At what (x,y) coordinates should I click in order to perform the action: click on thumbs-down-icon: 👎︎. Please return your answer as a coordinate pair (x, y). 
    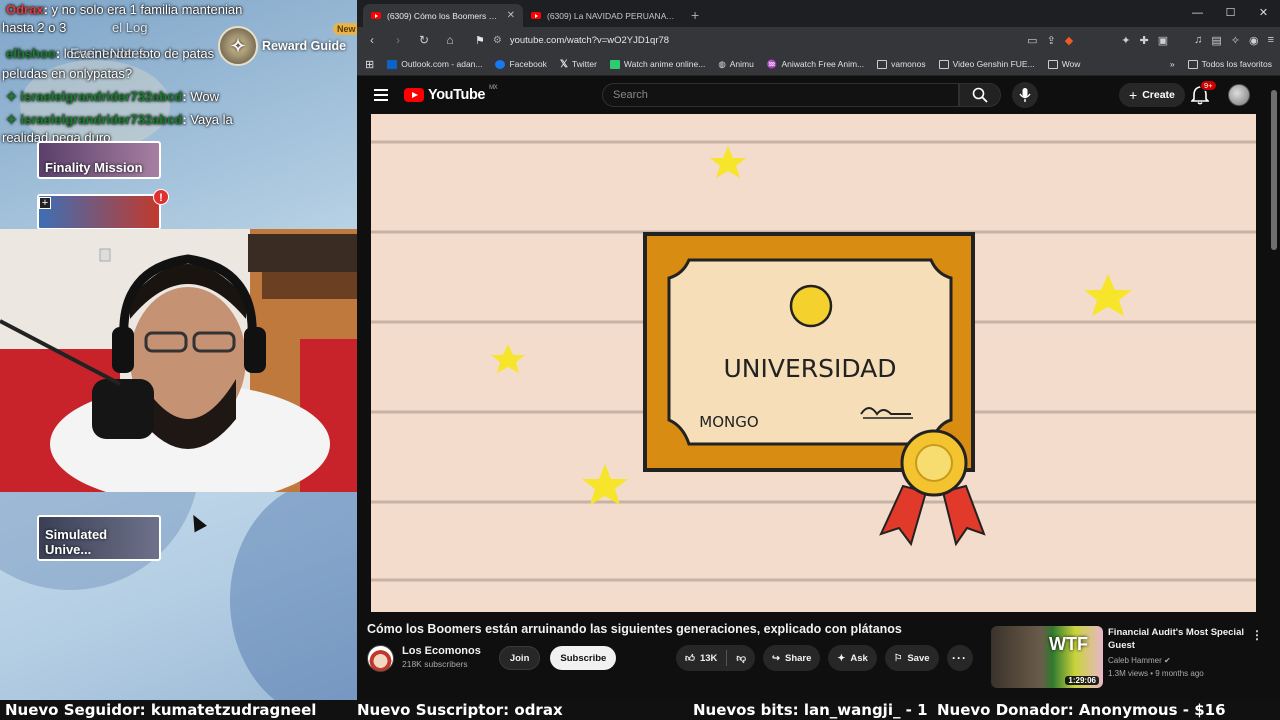
    Looking at the image, I should click on (741, 658).